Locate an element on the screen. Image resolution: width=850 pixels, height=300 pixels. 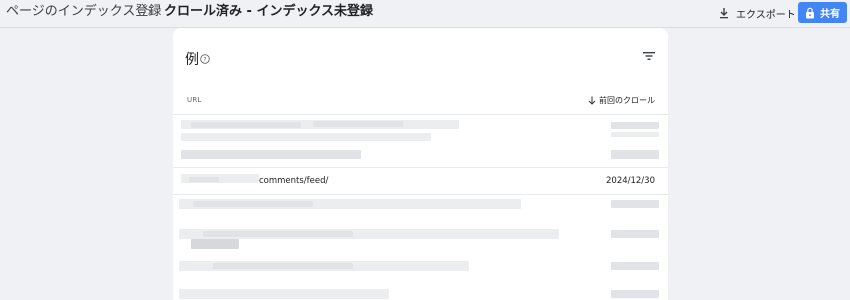
help-icon: ? is located at coordinates (205, 59).